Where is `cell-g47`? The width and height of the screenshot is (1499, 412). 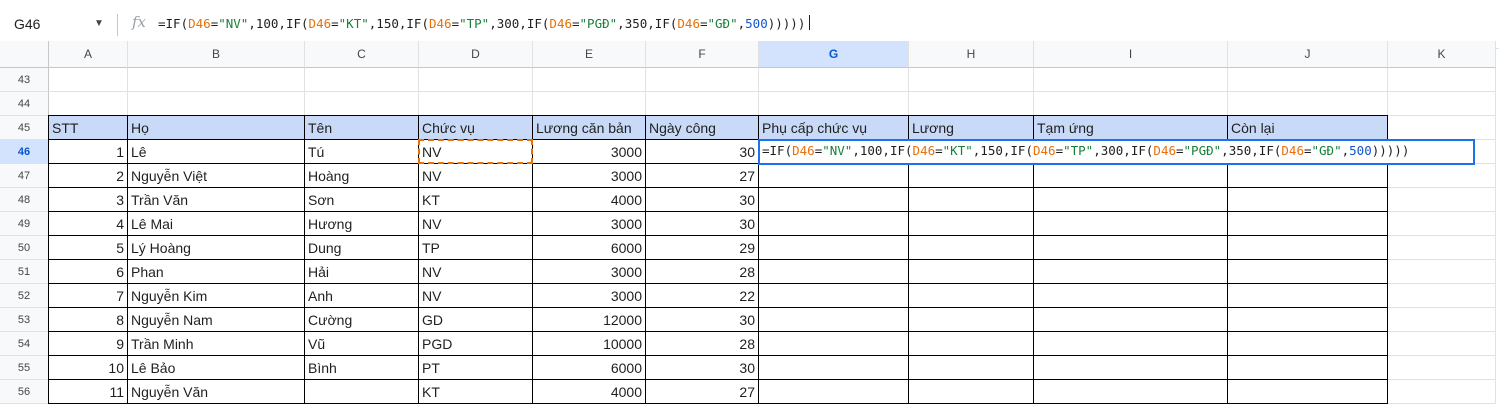
cell-g47 is located at coordinates (834, 176).